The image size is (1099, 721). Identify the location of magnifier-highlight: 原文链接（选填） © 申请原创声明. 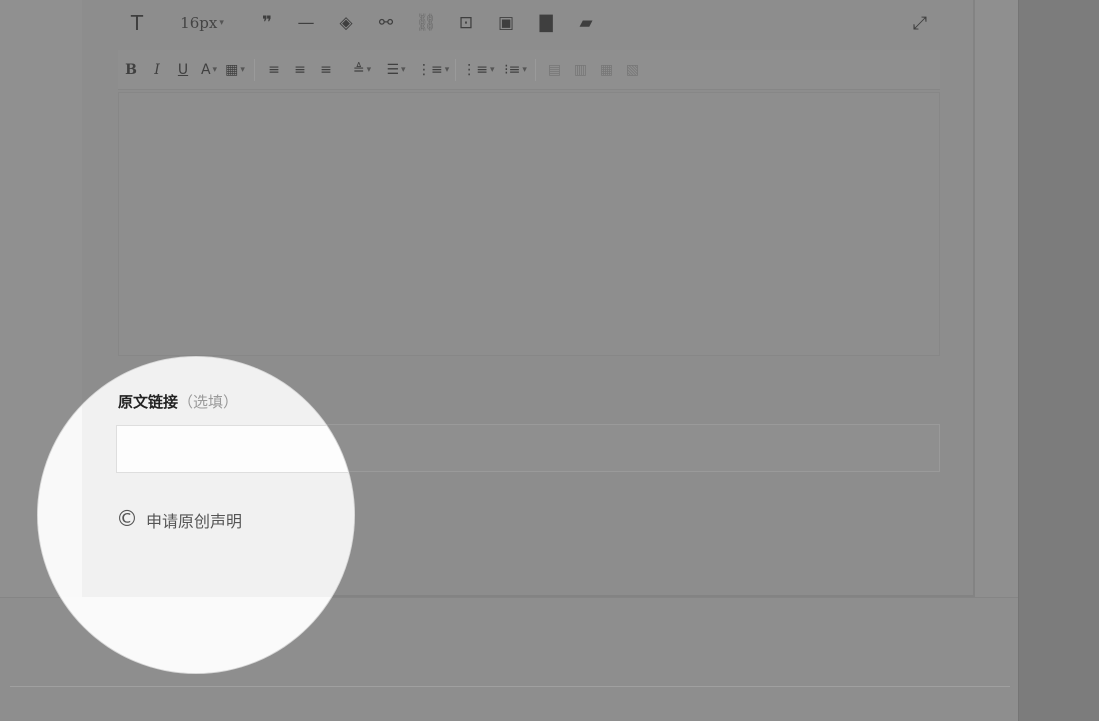
(196, 515).